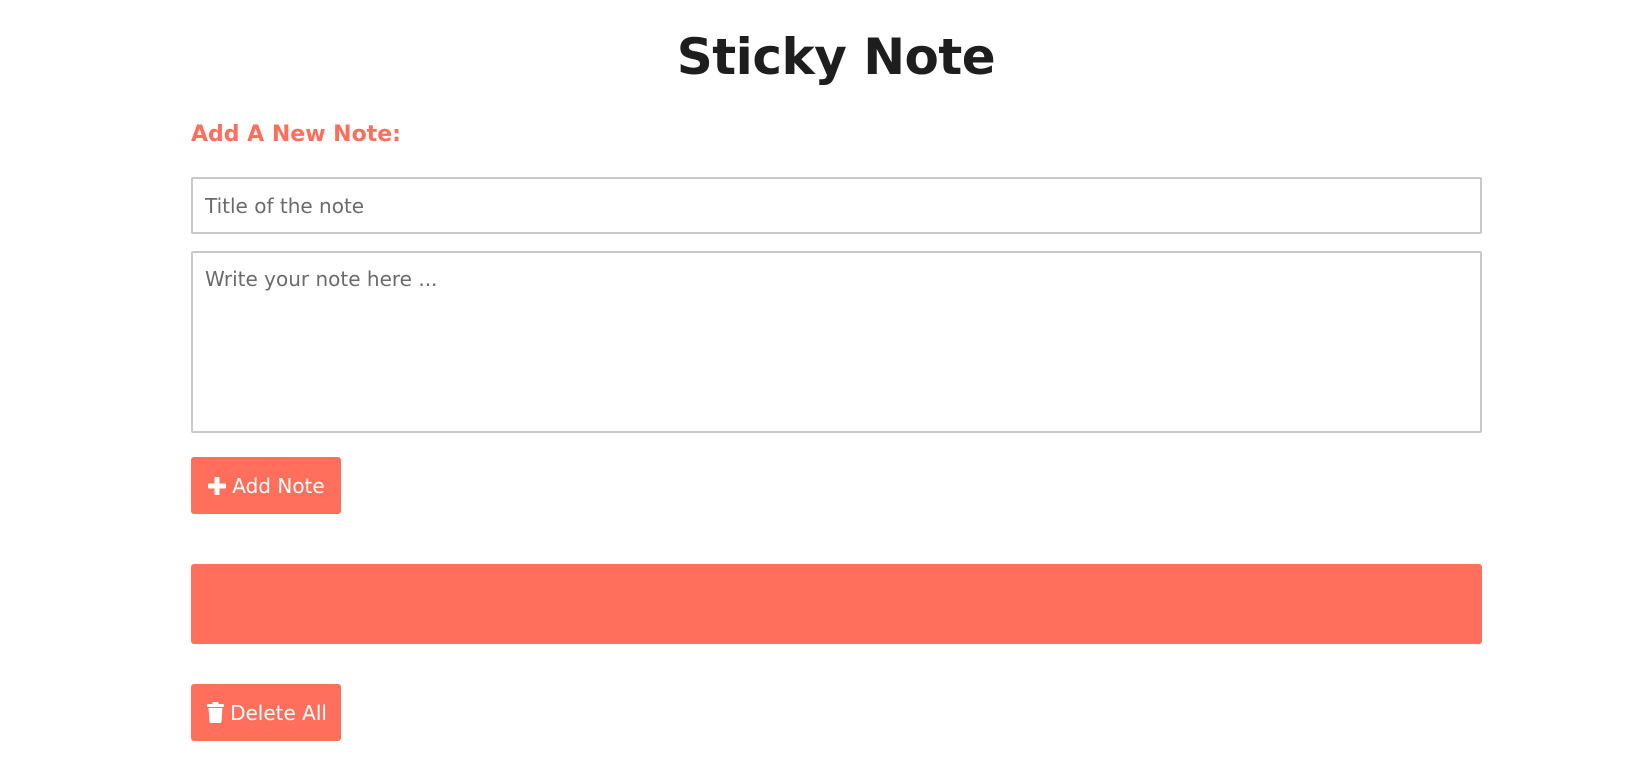 The height and width of the screenshot is (776, 1648). I want to click on notes-container, so click(836, 604).